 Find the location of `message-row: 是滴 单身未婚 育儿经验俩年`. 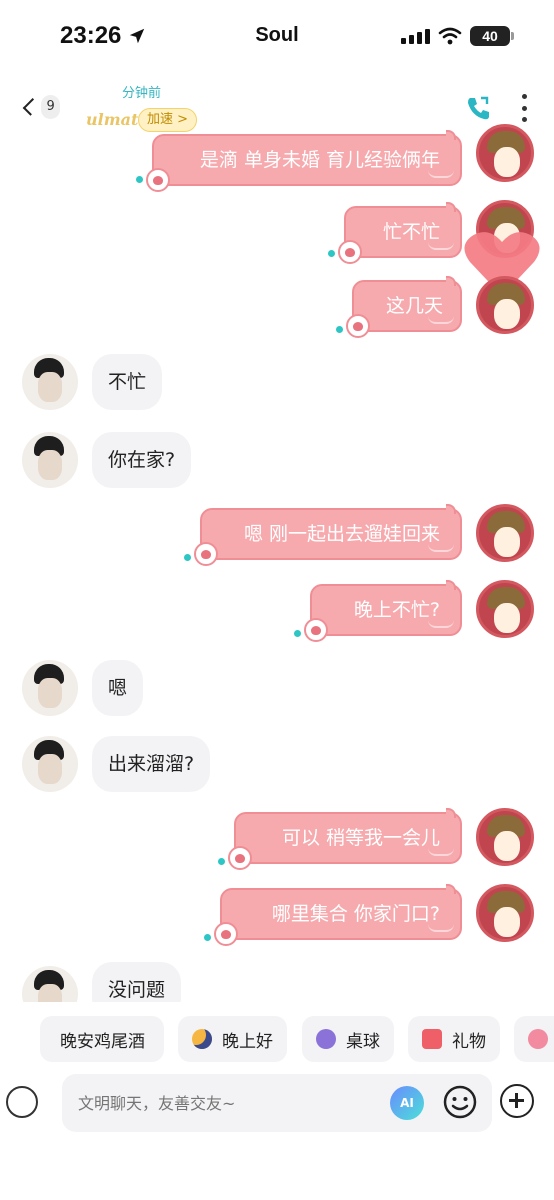

message-row: 是滴 单身未婚 育儿经验俩年 is located at coordinates (277, 158).